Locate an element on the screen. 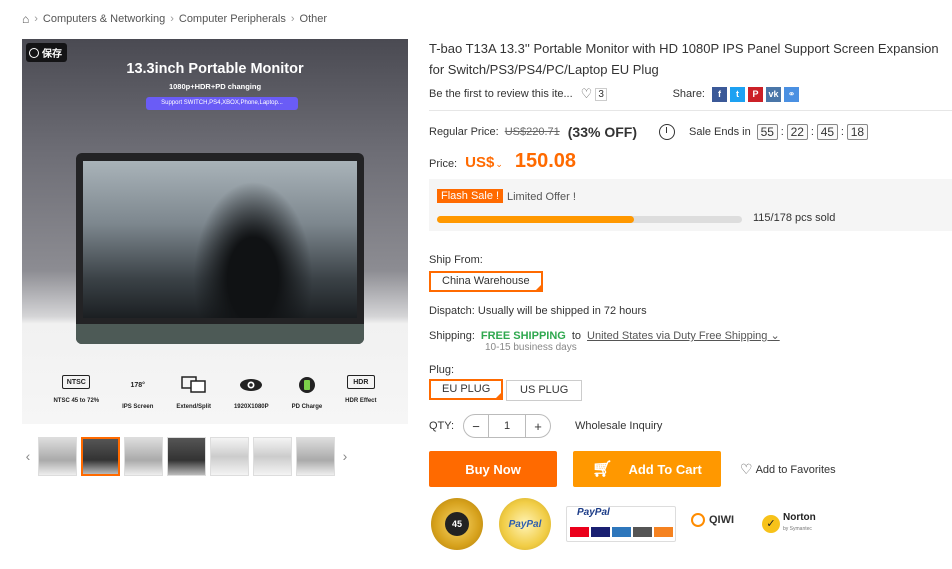 This screenshot has height=569, width=952. norton-sub: by Symantec is located at coordinates (797, 529).